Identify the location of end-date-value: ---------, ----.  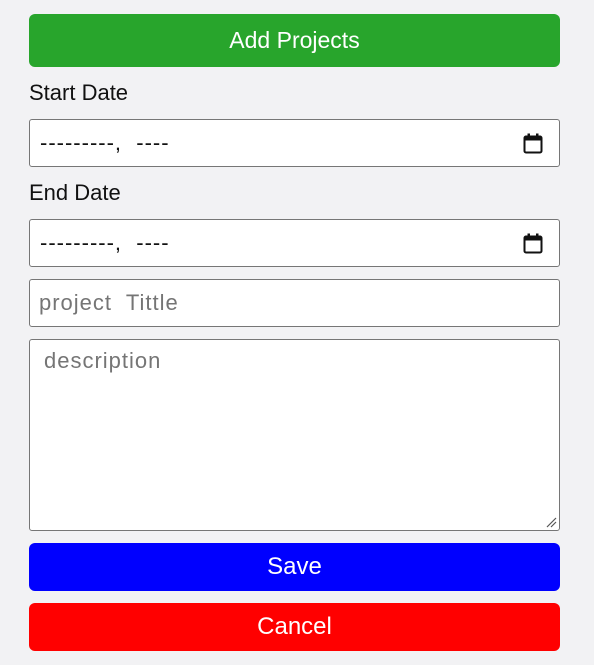
(105, 242).